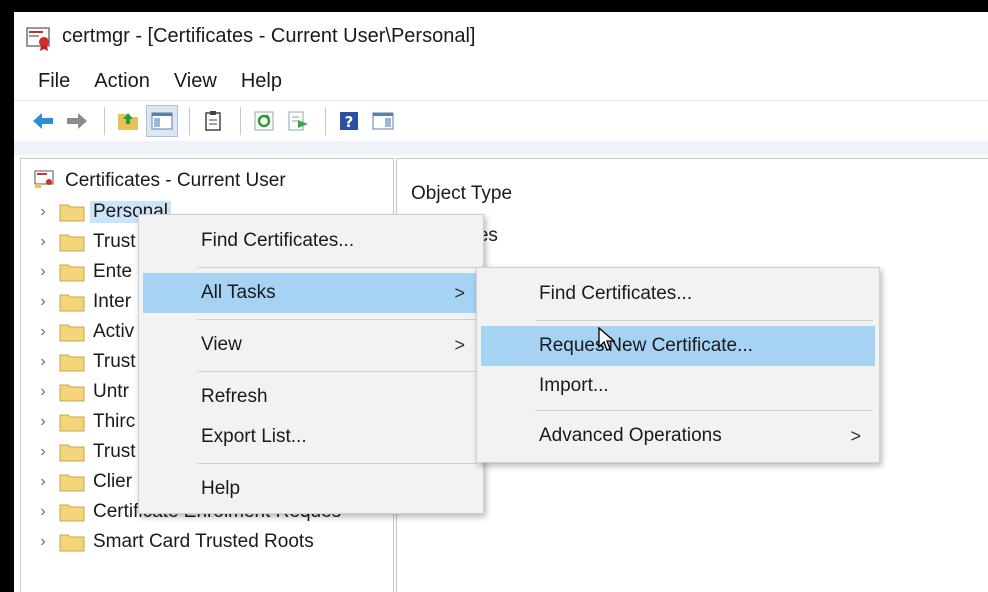 This screenshot has width=988, height=592. I want to click on tree-item-trusted-people: › Trust, so click(84, 452).